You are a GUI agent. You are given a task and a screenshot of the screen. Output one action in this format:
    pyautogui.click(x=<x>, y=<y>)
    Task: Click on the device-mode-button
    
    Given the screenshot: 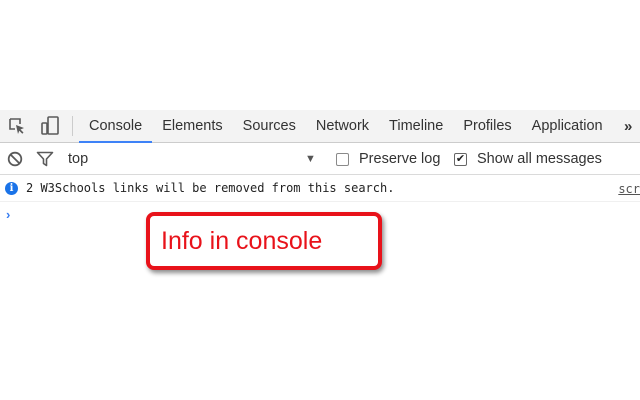 What is the action you would take?
    pyautogui.click(x=49, y=126)
    